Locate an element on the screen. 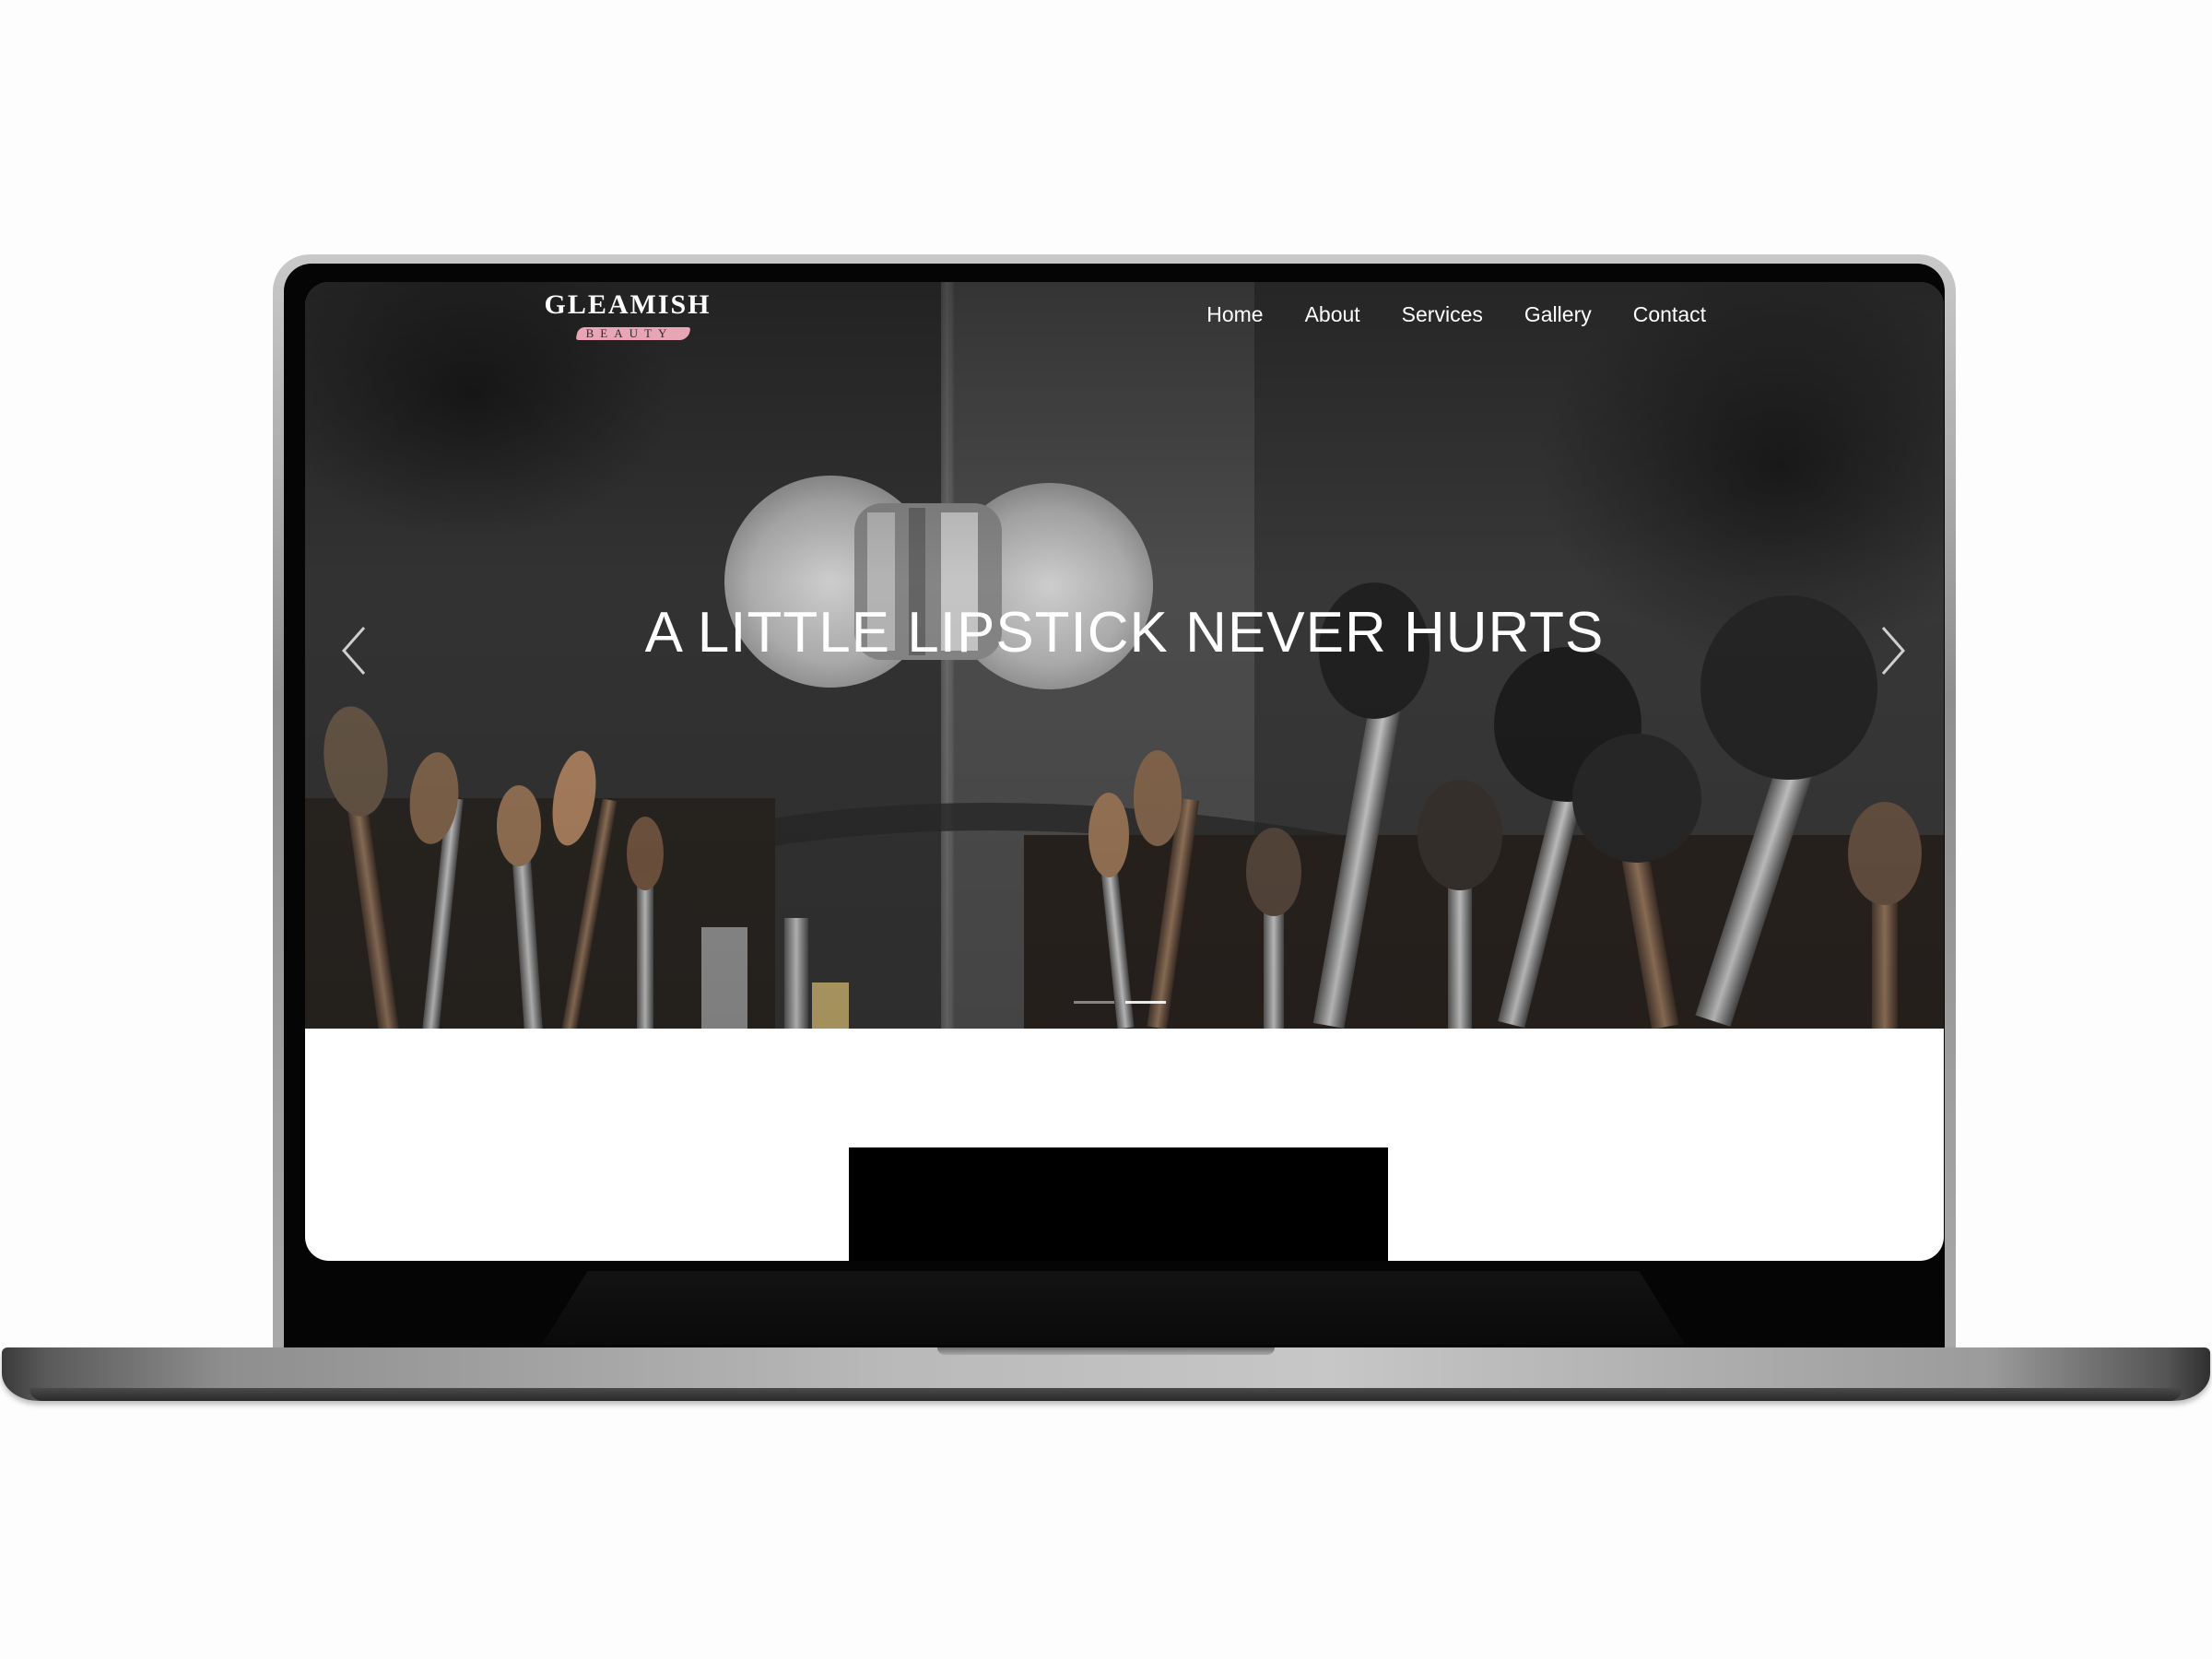 The image size is (2212, 1659). laptop-base-notch is located at coordinates (1106, 1351).